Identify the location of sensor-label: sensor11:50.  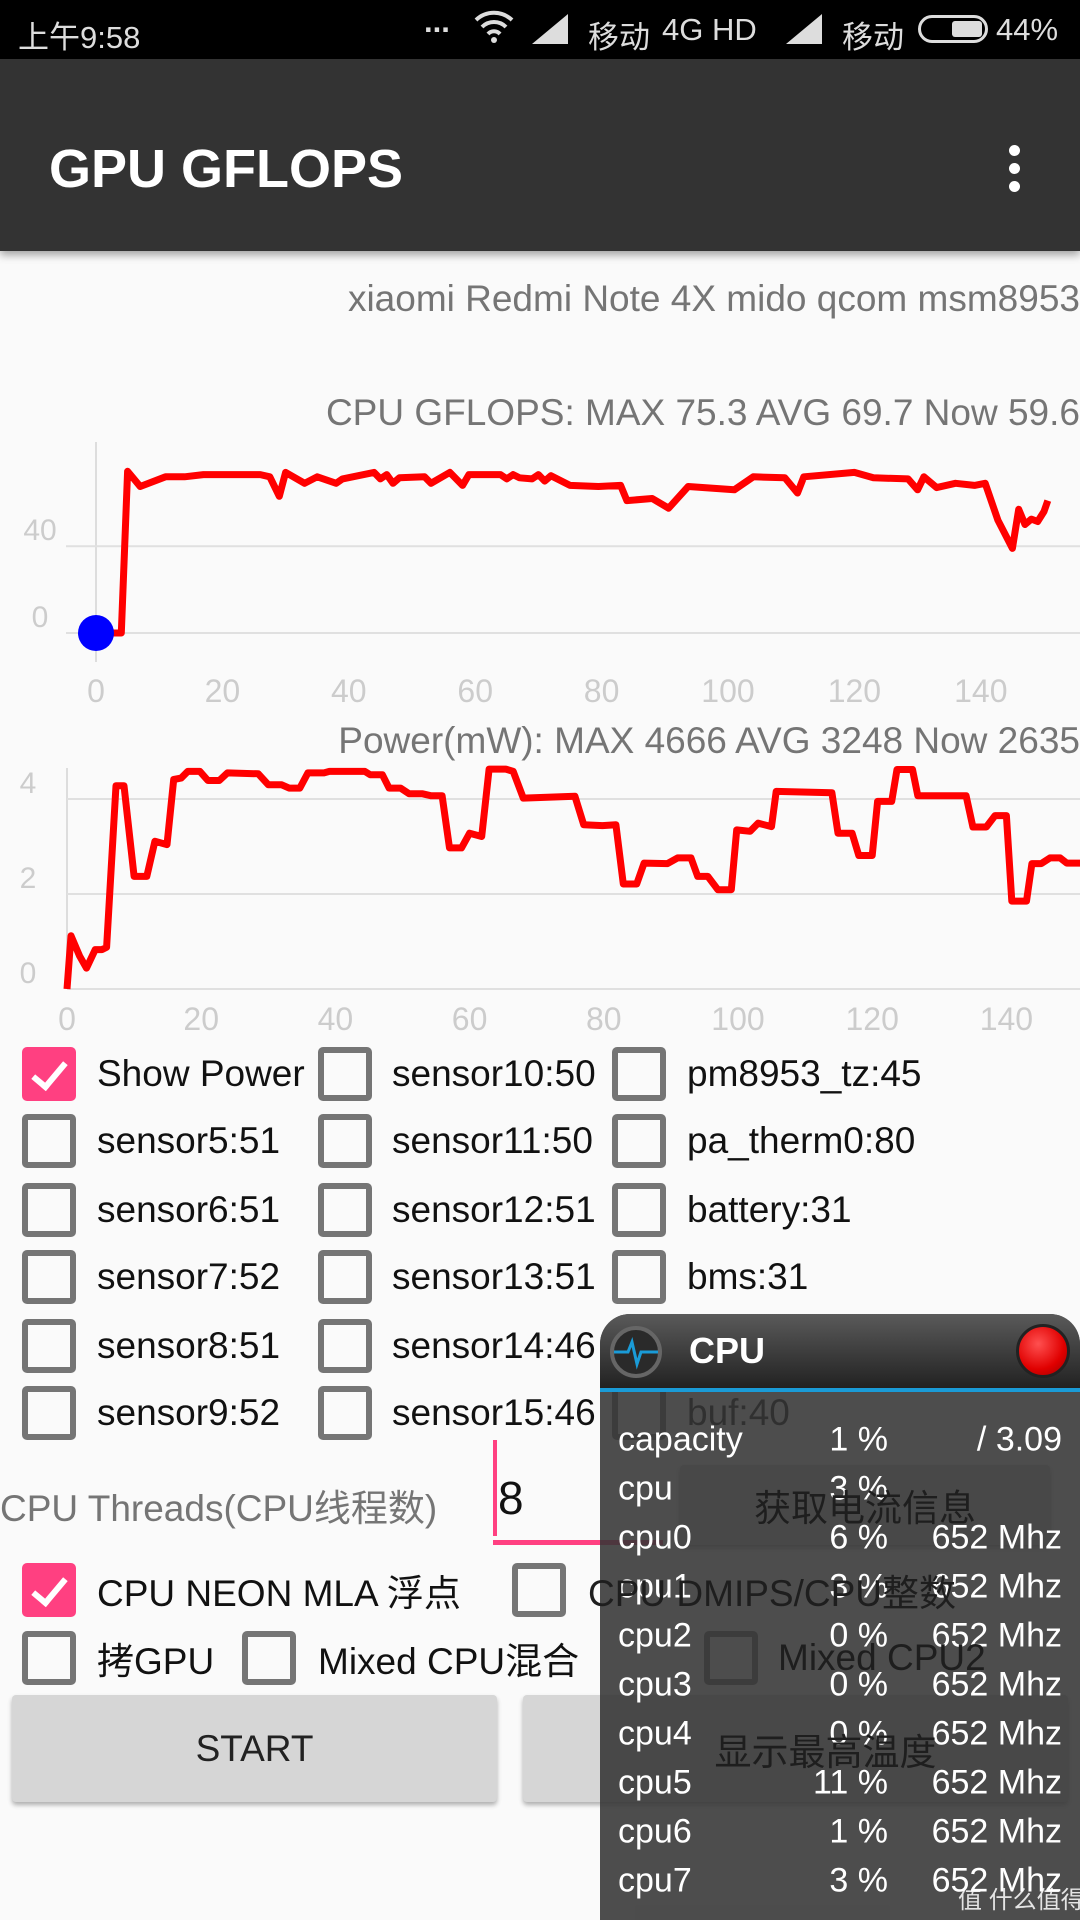
(492, 1140).